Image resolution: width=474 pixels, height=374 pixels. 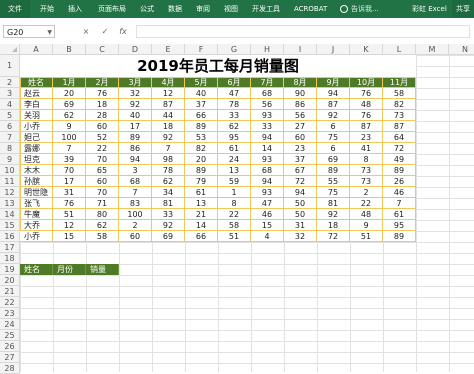 I want to click on row-header: 19, so click(x=10, y=269).